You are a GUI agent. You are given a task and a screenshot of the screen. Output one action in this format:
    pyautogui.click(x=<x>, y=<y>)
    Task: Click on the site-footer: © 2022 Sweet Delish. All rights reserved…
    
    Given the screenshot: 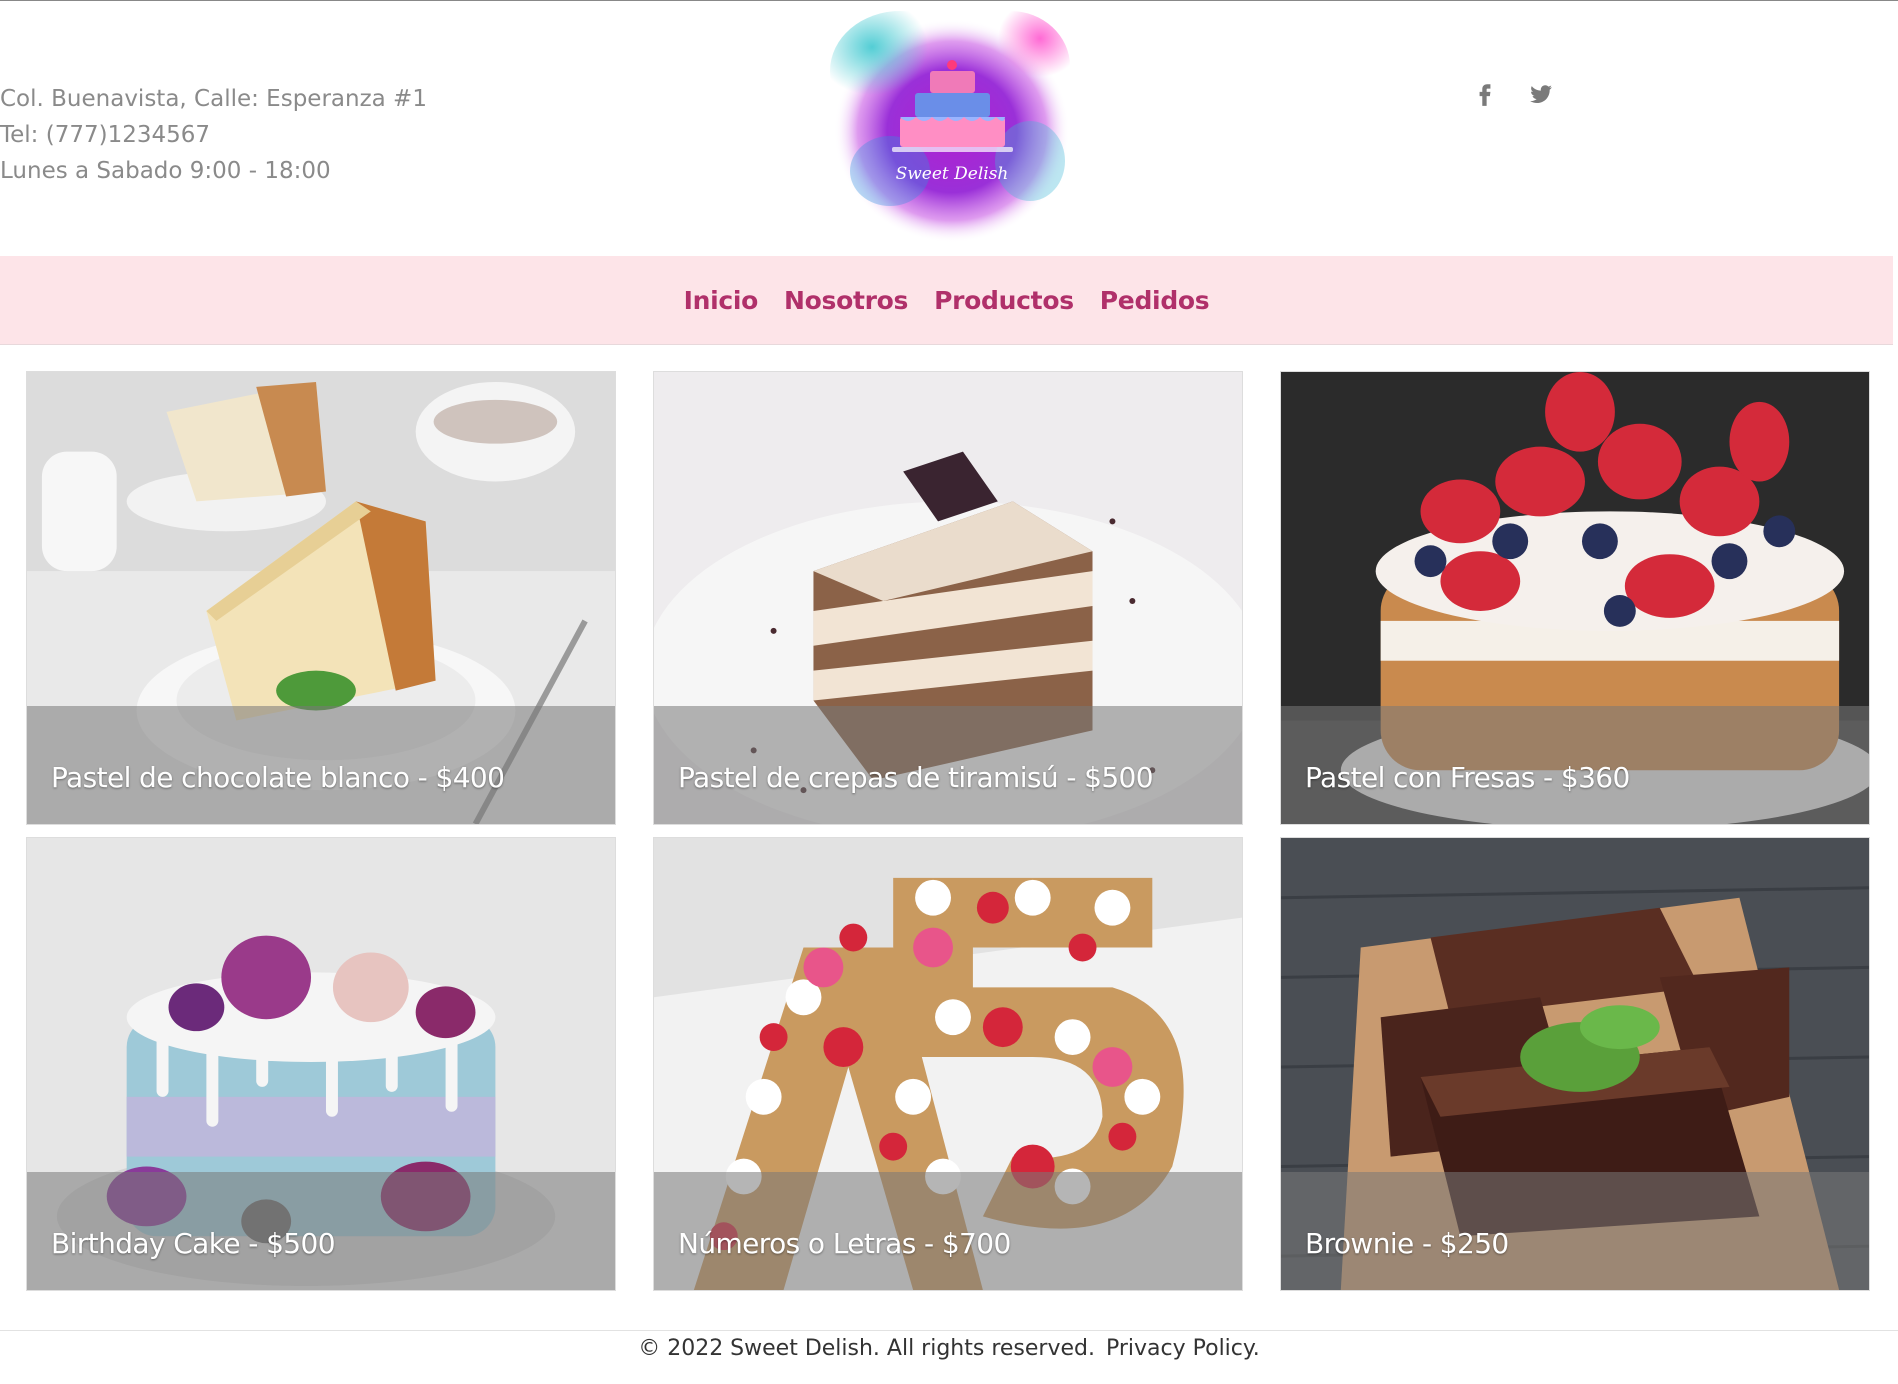 What is the action you would take?
    pyautogui.click(x=949, y=1348)
    